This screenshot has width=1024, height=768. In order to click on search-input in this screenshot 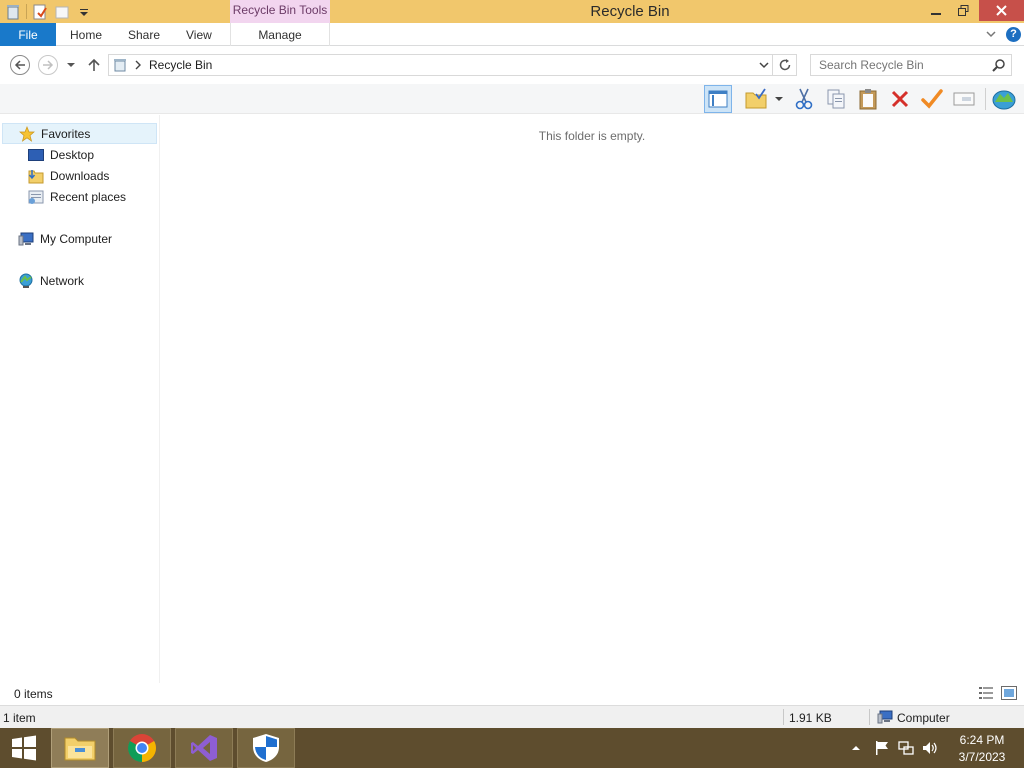, I will do `click(896, 65)`.